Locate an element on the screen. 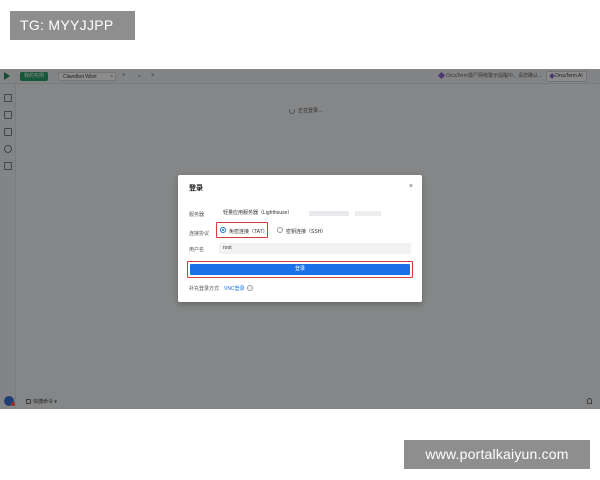  radio-ssh is located at coordinates (280, 230).